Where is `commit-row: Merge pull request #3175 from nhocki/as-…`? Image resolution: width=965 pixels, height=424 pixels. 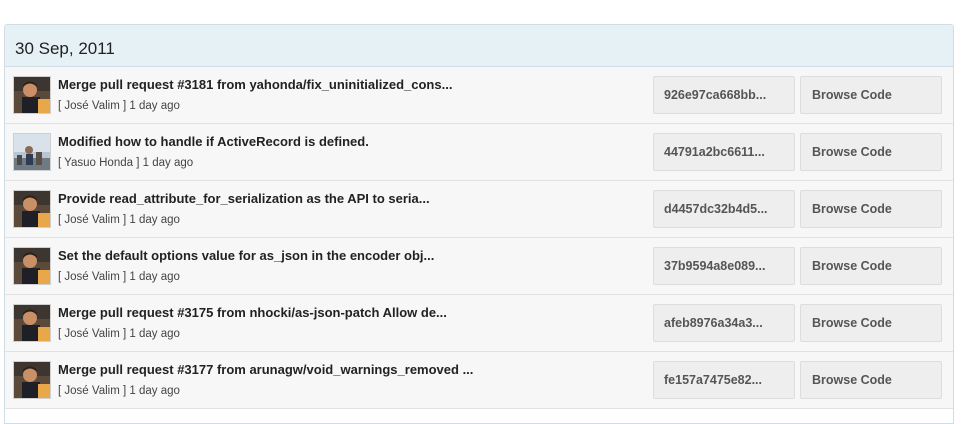 commit-row: Merge pull request #3175 from nhocki/as-… is located at coordinates (479, 323).